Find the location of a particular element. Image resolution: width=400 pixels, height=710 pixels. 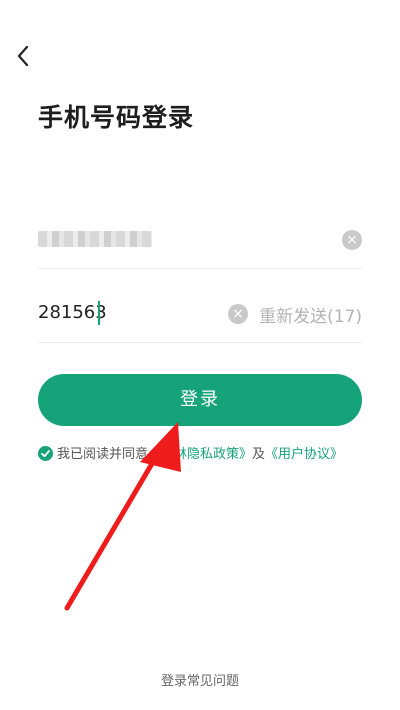

check-icon is located at coordinates (45, 454).